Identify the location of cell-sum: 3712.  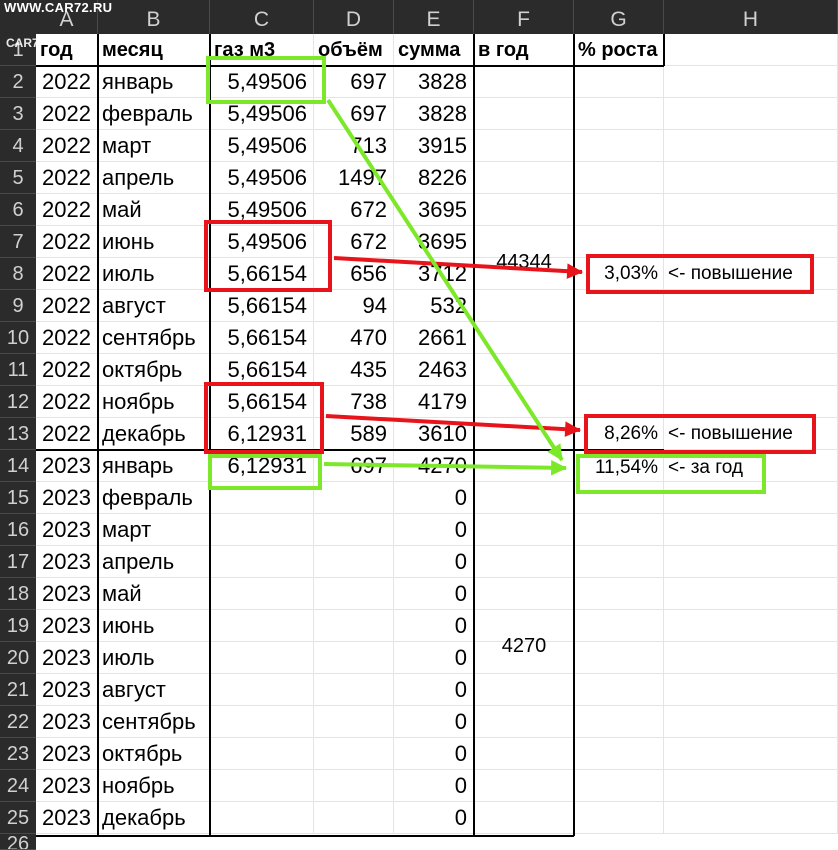
(434, 274).